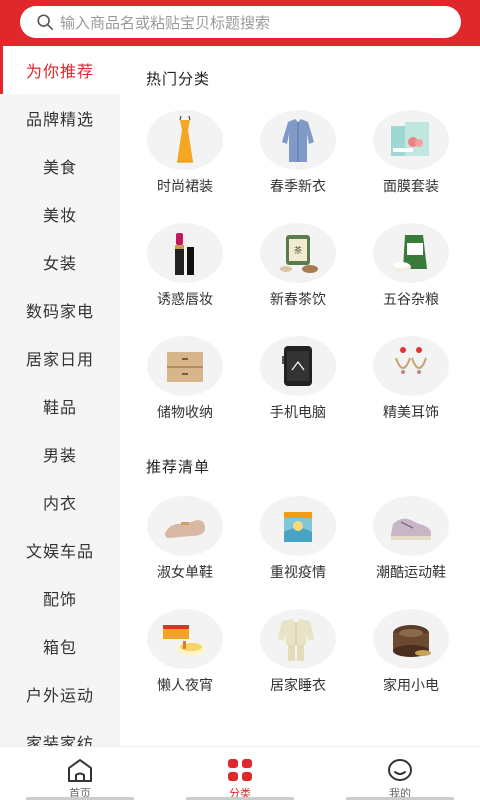  What do you see at coordinates (60, 118) in the screenshot?
I see `sidebar-item: 品牌精选` at bounding box center [60, 118].